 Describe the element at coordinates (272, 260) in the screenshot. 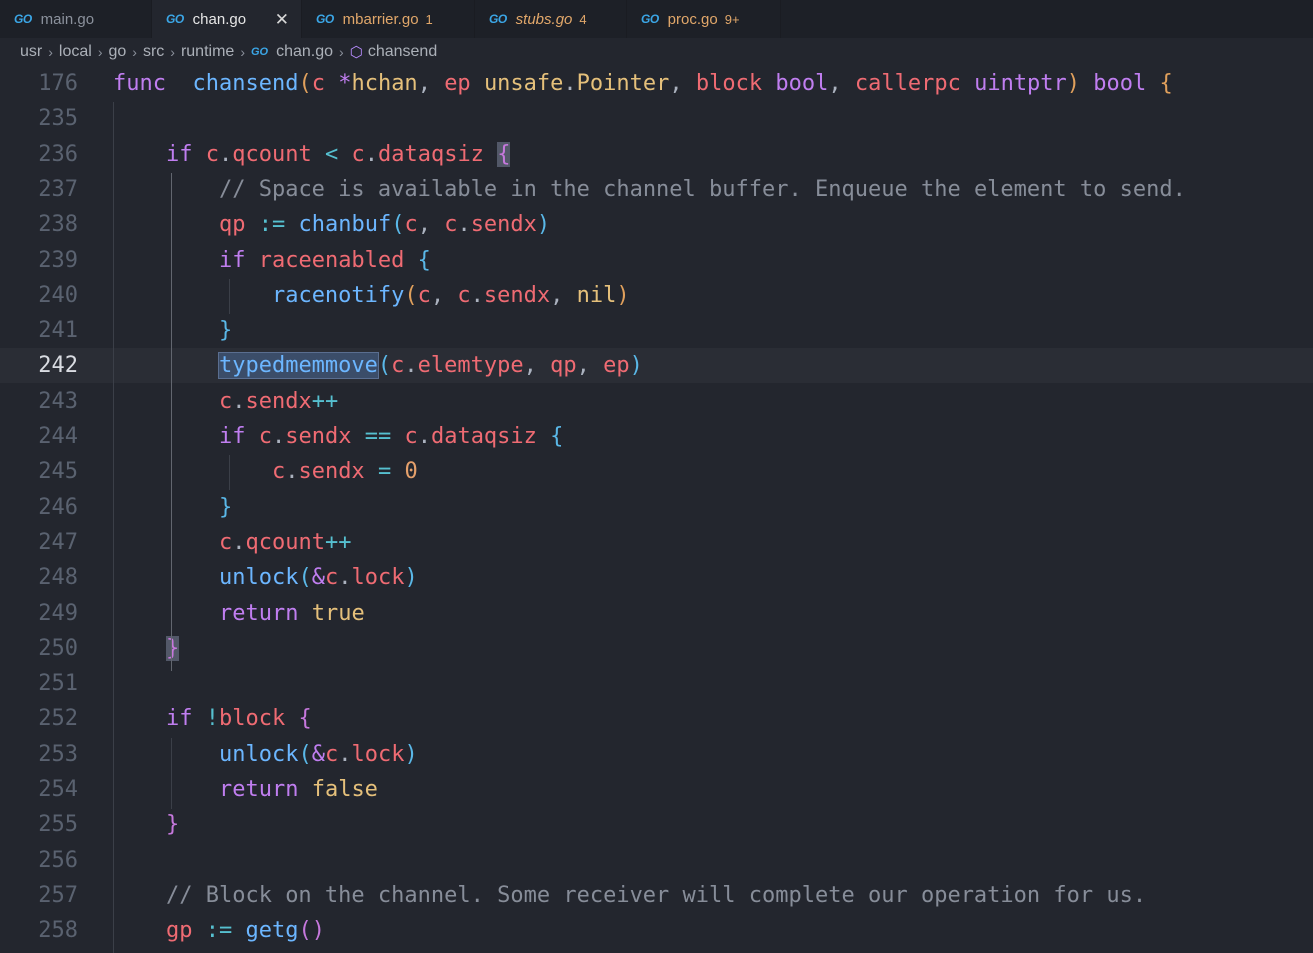

I see `code-text: if raceenabled {` at that location.